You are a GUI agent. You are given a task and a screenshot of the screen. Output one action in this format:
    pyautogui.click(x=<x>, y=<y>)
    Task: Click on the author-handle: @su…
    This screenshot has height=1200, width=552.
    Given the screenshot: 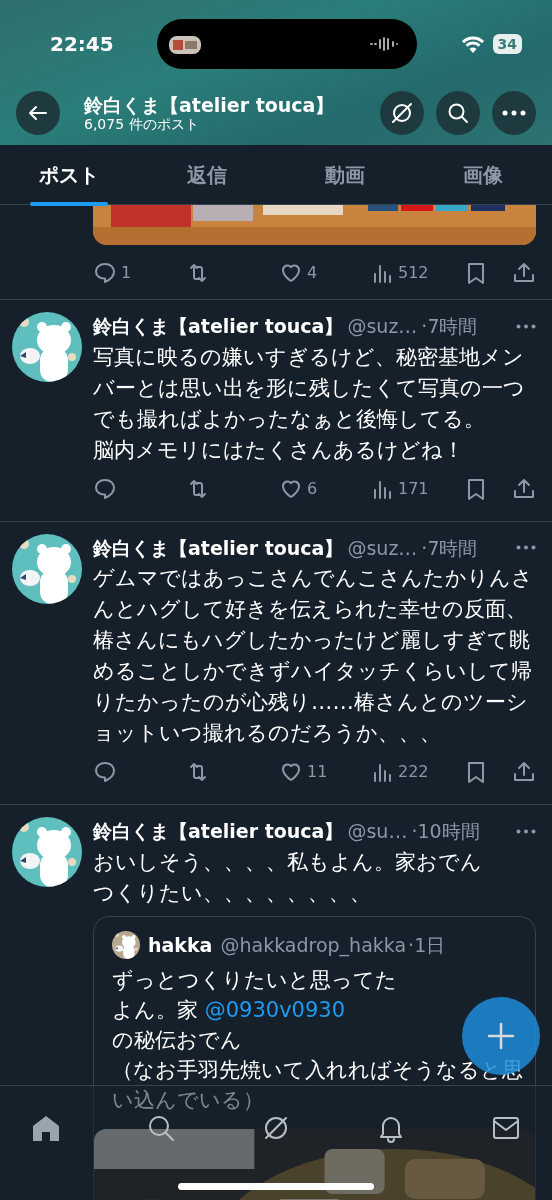 What is the action you would take?
    pyautogui.click(x=377, y=831)
    